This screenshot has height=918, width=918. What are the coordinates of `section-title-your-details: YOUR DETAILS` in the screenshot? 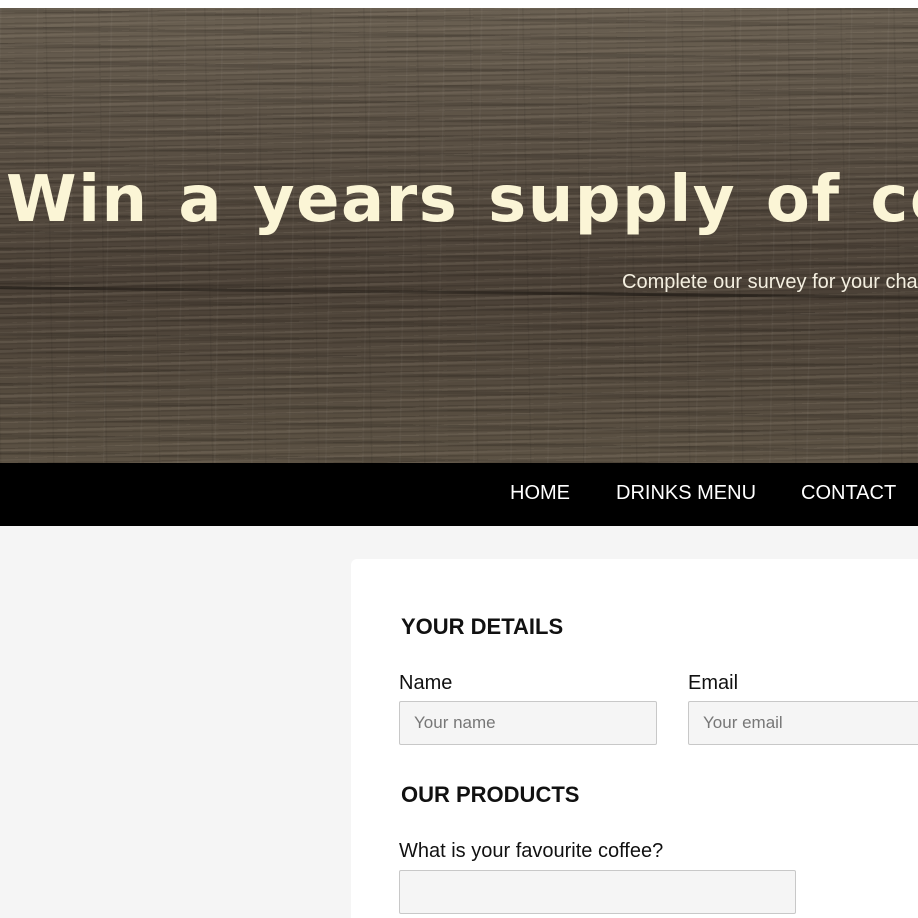 It's located at (482, 626).